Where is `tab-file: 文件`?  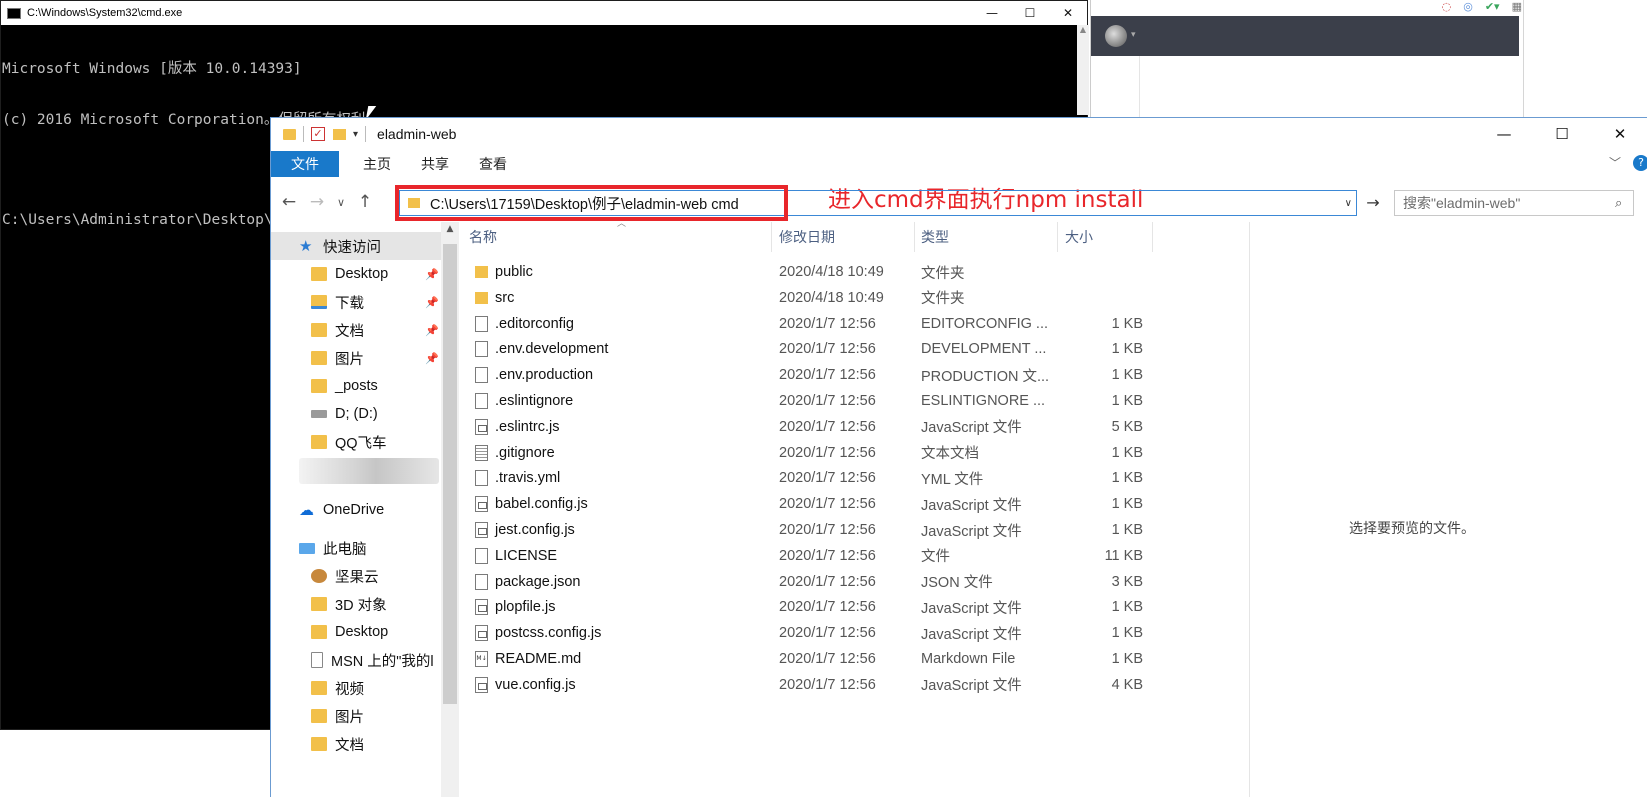
tab-file: 文件 is located at coordinates (305, 164).